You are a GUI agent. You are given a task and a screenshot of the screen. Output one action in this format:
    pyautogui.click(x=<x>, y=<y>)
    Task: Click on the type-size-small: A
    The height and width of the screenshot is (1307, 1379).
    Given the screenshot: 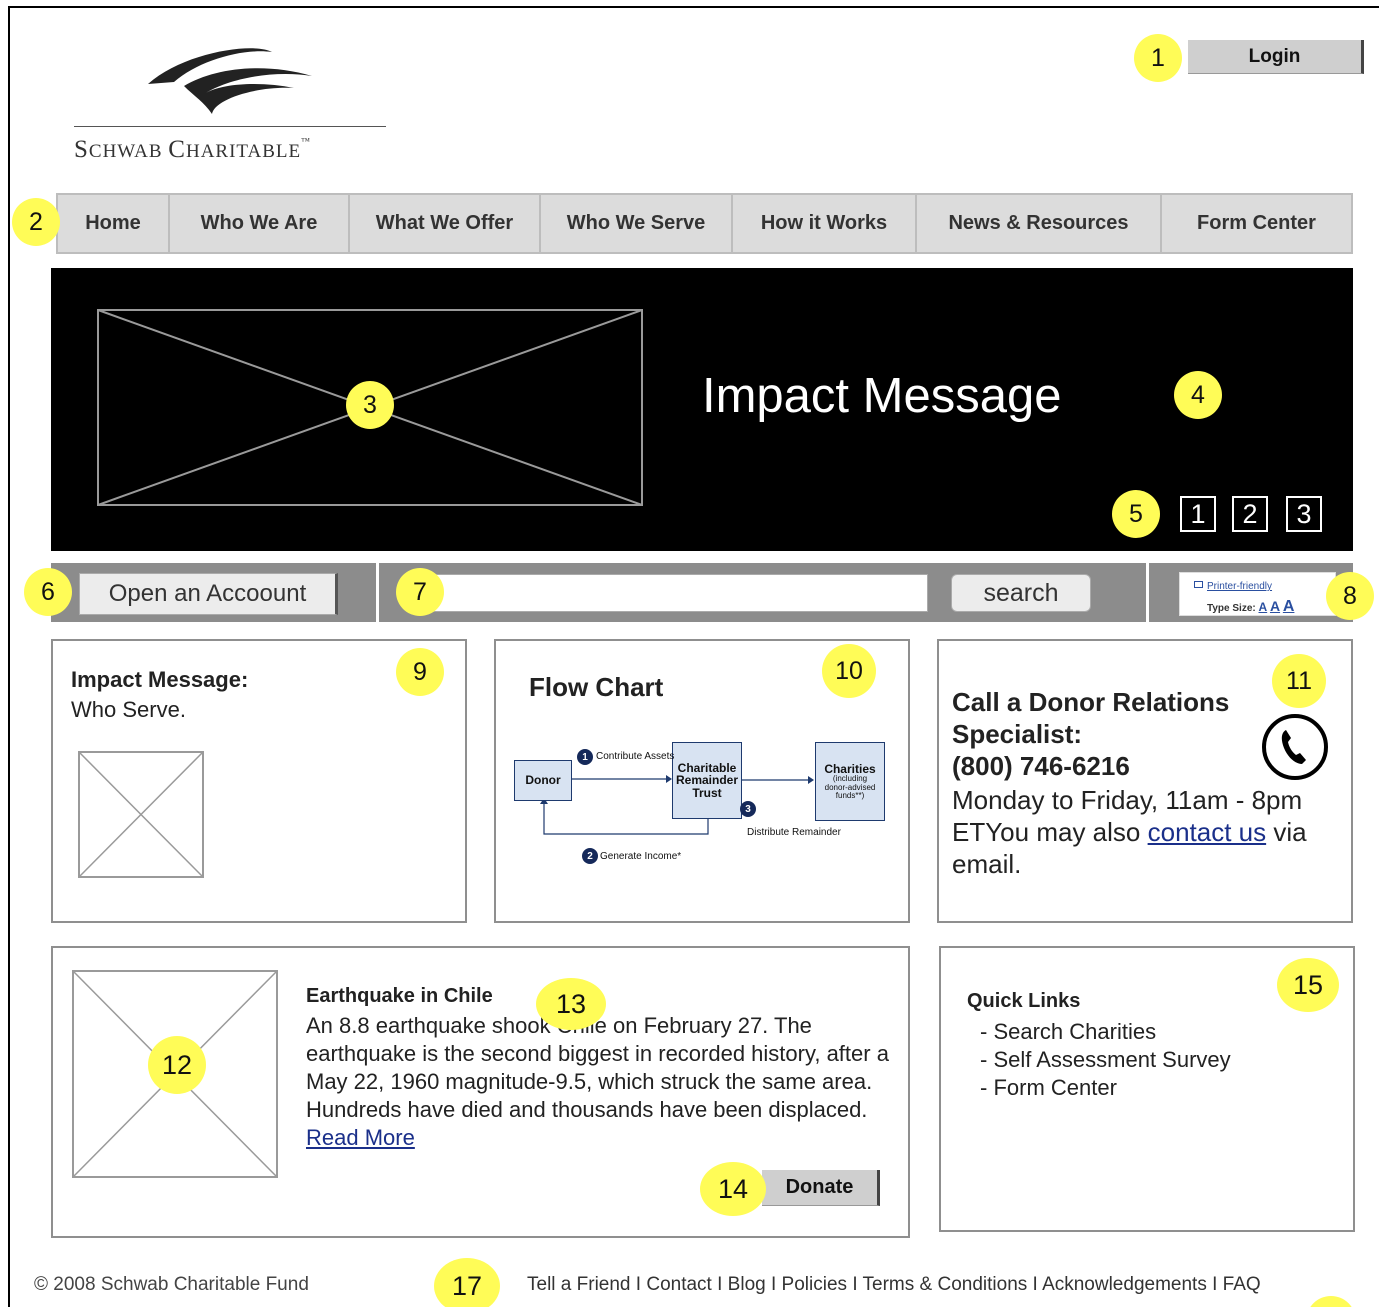 What is the action you would take?
    pyautogui.click(x=1263, y=607)
    